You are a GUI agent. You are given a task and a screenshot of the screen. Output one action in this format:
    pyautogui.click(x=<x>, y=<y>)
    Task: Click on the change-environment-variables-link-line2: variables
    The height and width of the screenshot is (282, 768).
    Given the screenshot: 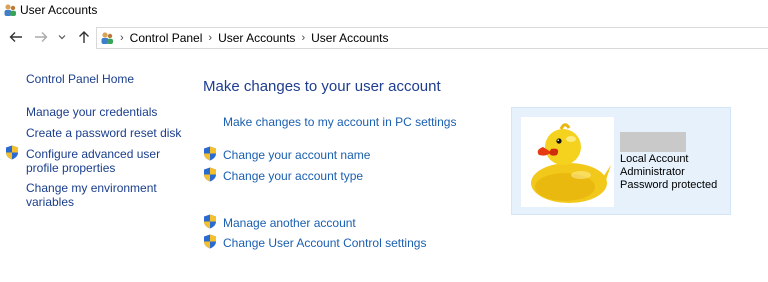 What is the action you would take?
    pyautogui.click(x=50, y=202)
    